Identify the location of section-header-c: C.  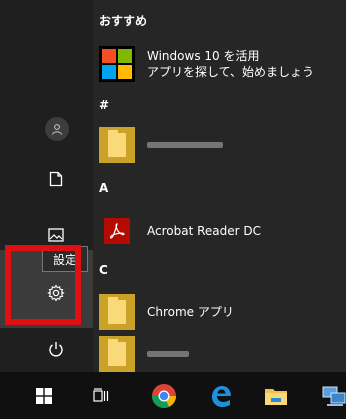
(103, 270).